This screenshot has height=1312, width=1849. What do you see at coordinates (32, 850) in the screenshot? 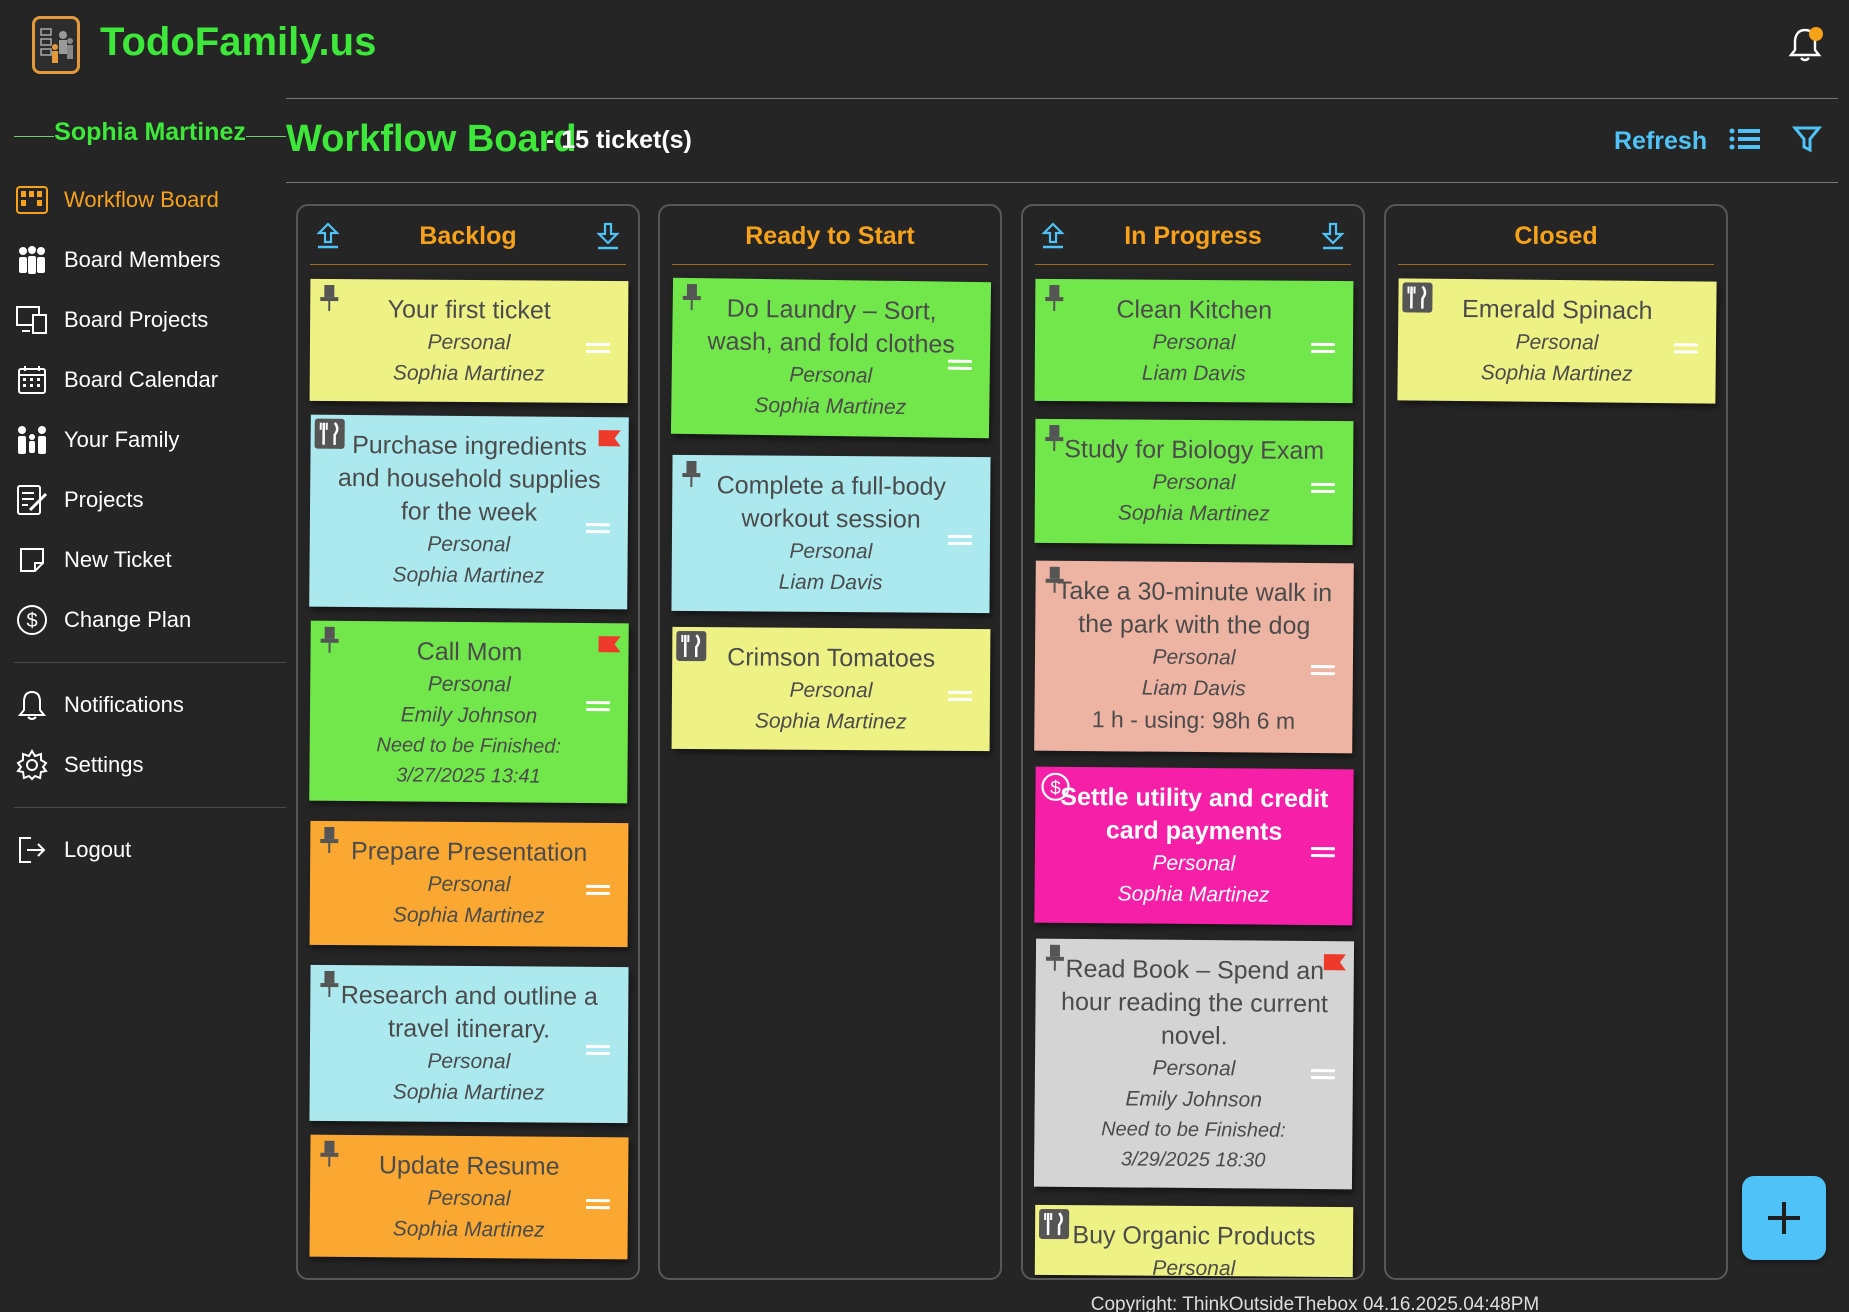
I see `logout-icon` at bounding box center [32, 850].